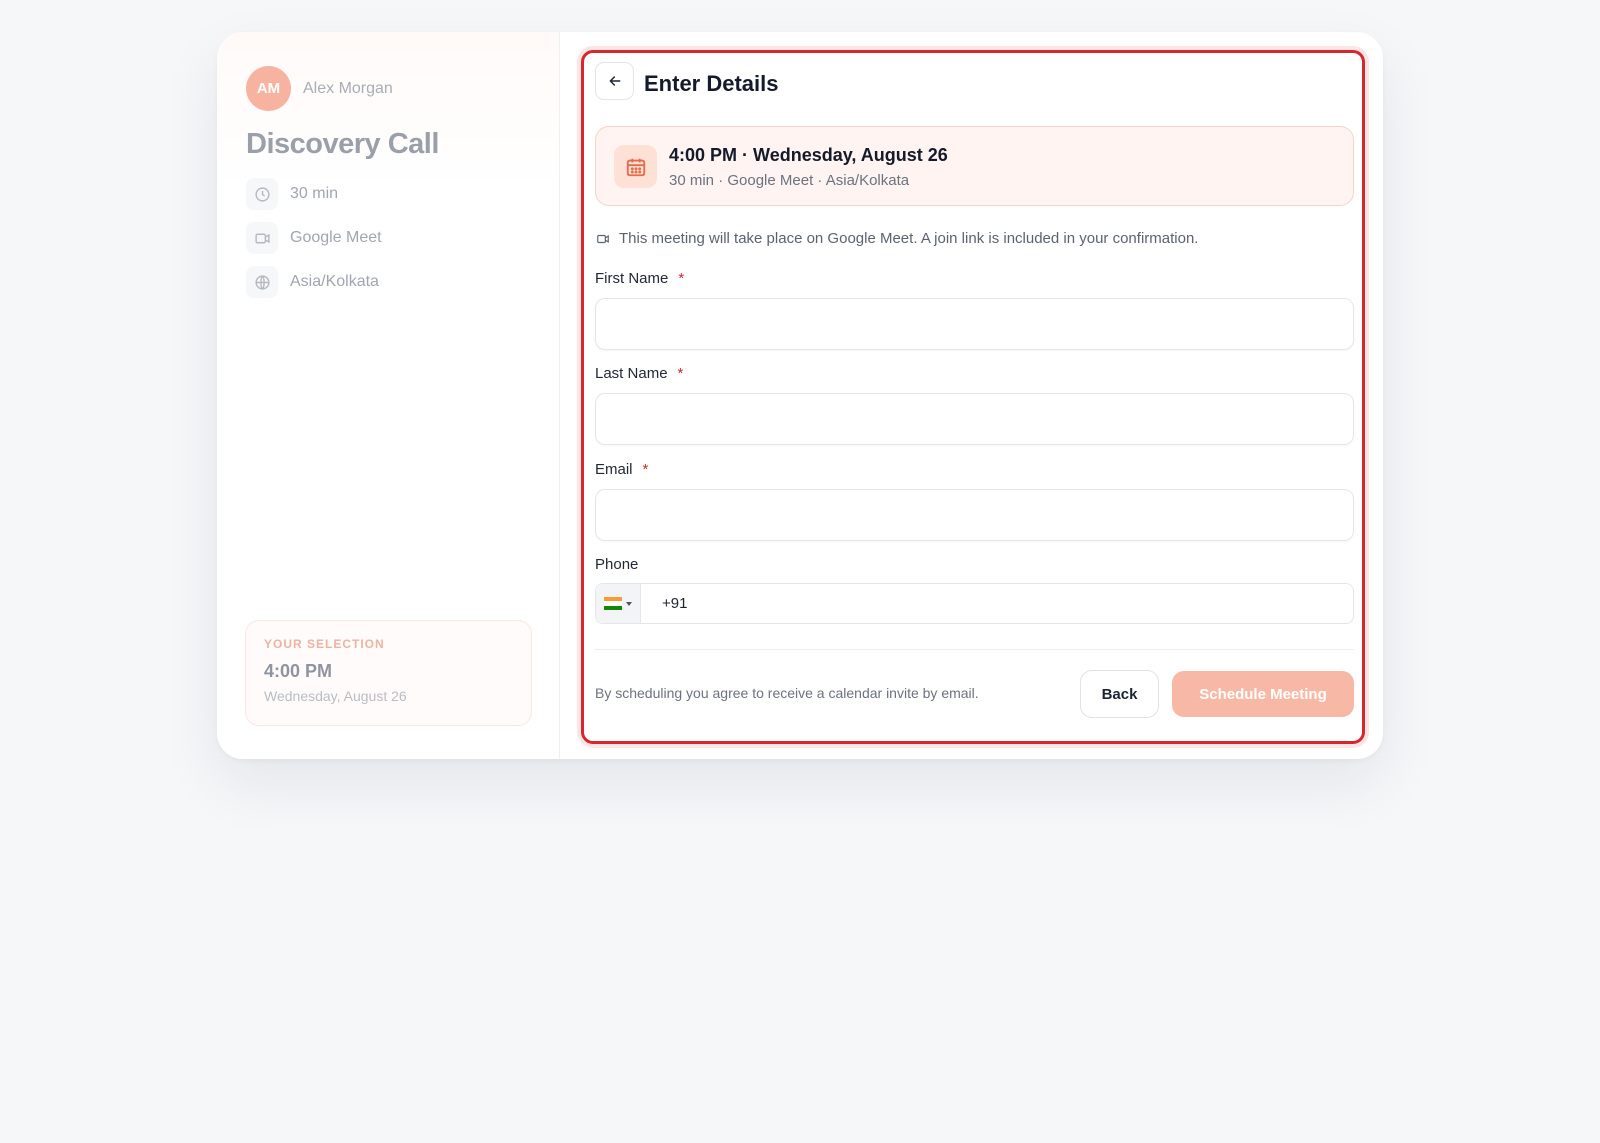 The image size is (1600, 1143). What do you see at coordinates (808, 155) in the screenshot?
I see `summary-title: 4:00 PM · Wednesday, August 26` at bounding box center [808, 155].